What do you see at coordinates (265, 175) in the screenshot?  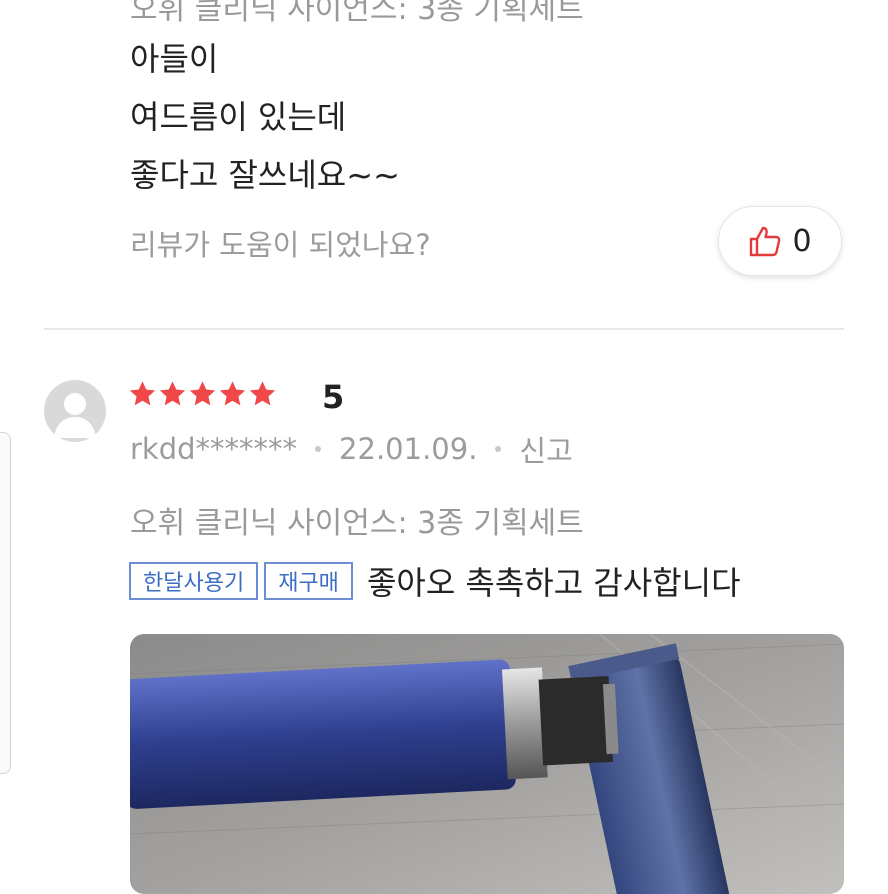 I see `review-line: 좋다고 잘쓰네요~~` at bounding box center [265, 175].